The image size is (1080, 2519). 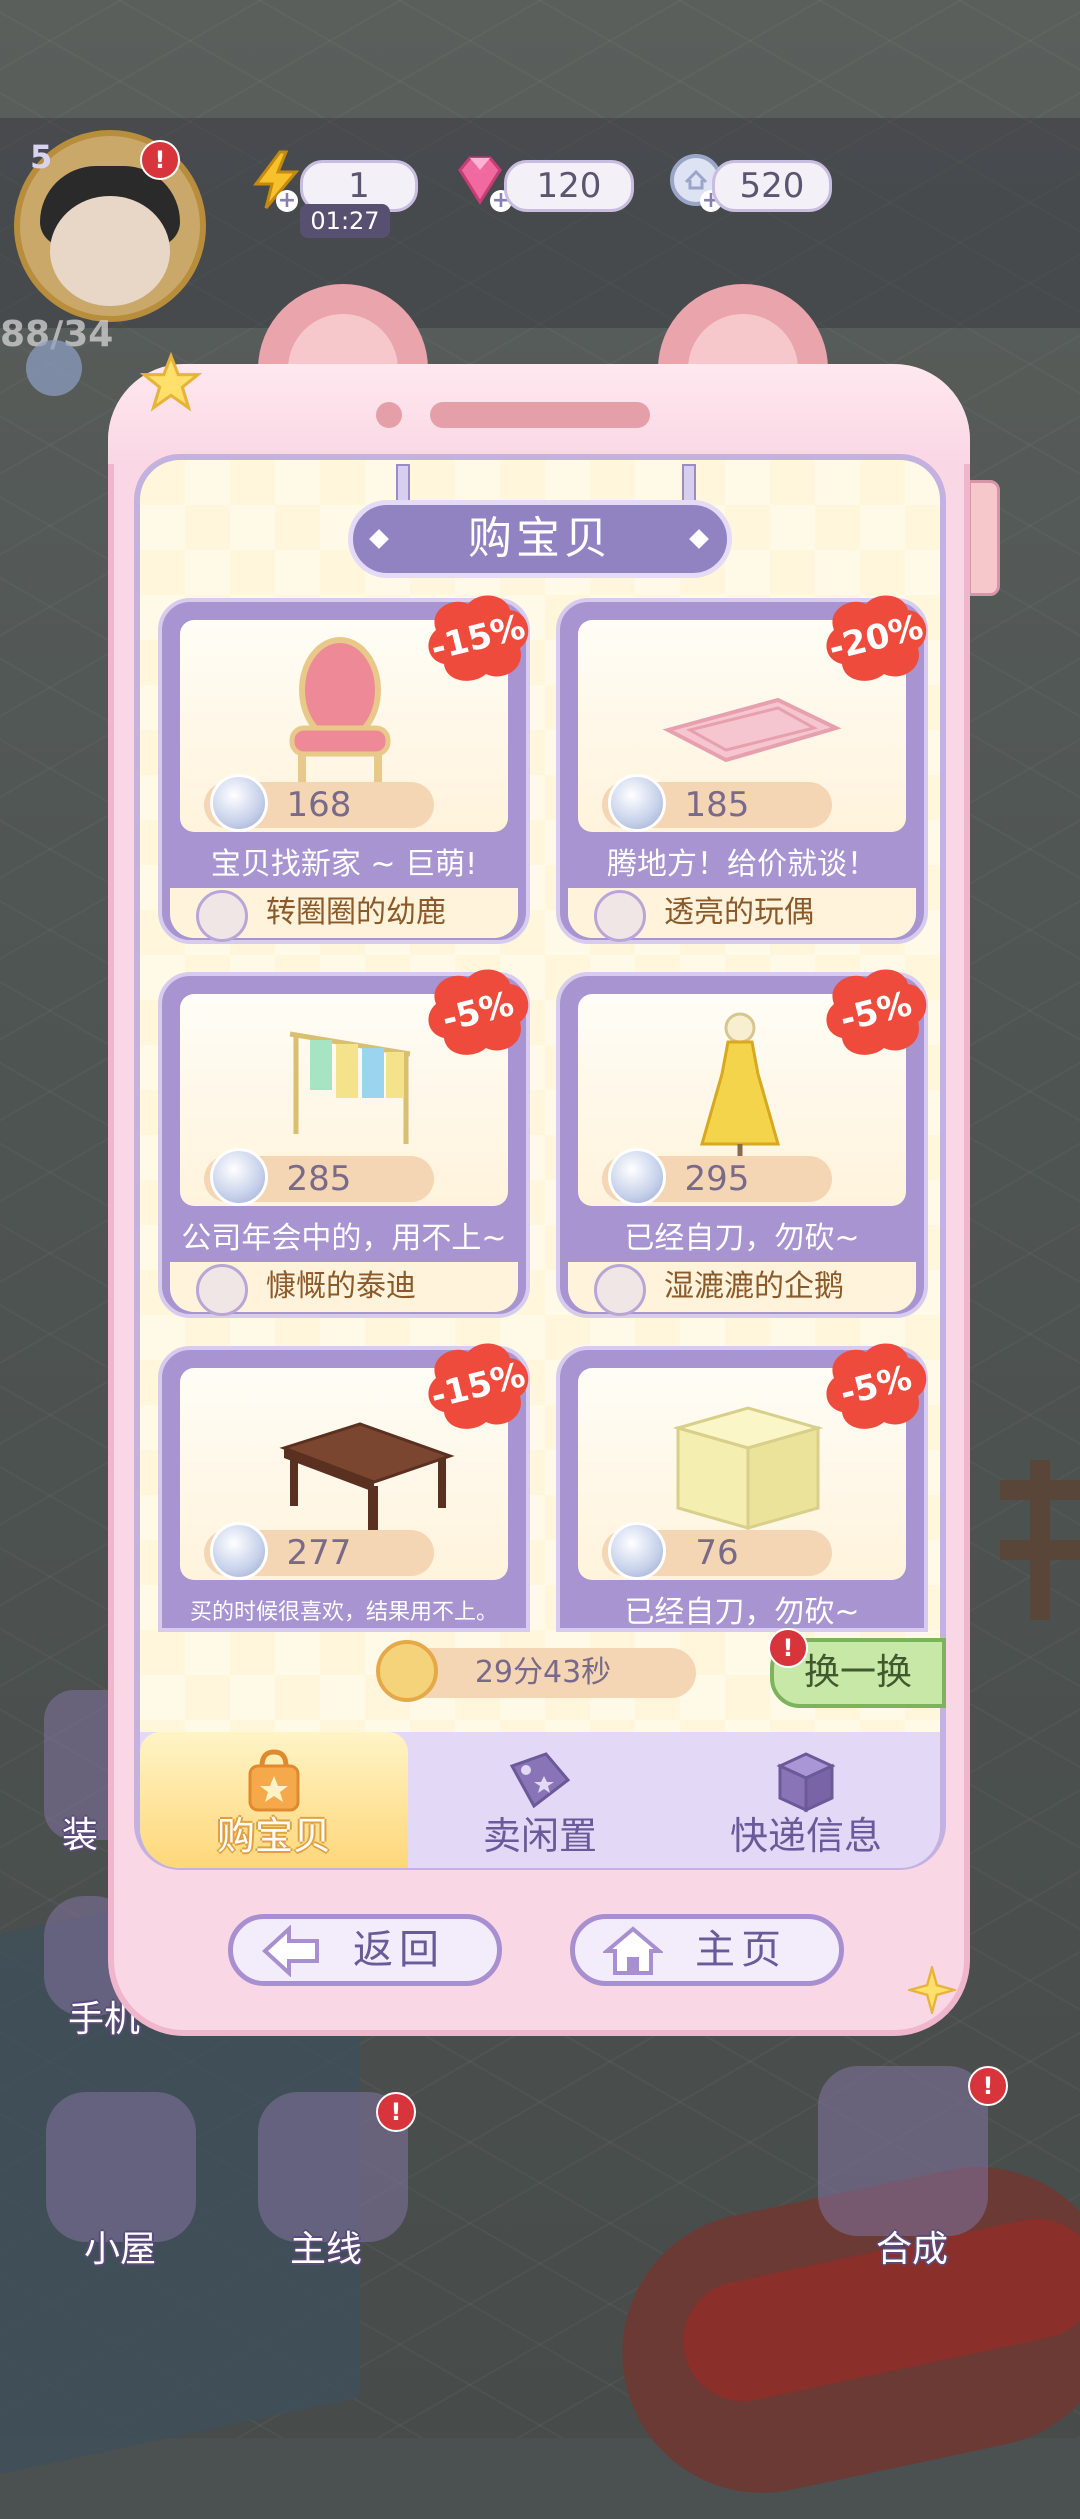 What do you see at coordinates (287, 201) in the screenshot?
I see `energy-plus-icon: +` at bounding box center [287, 201].